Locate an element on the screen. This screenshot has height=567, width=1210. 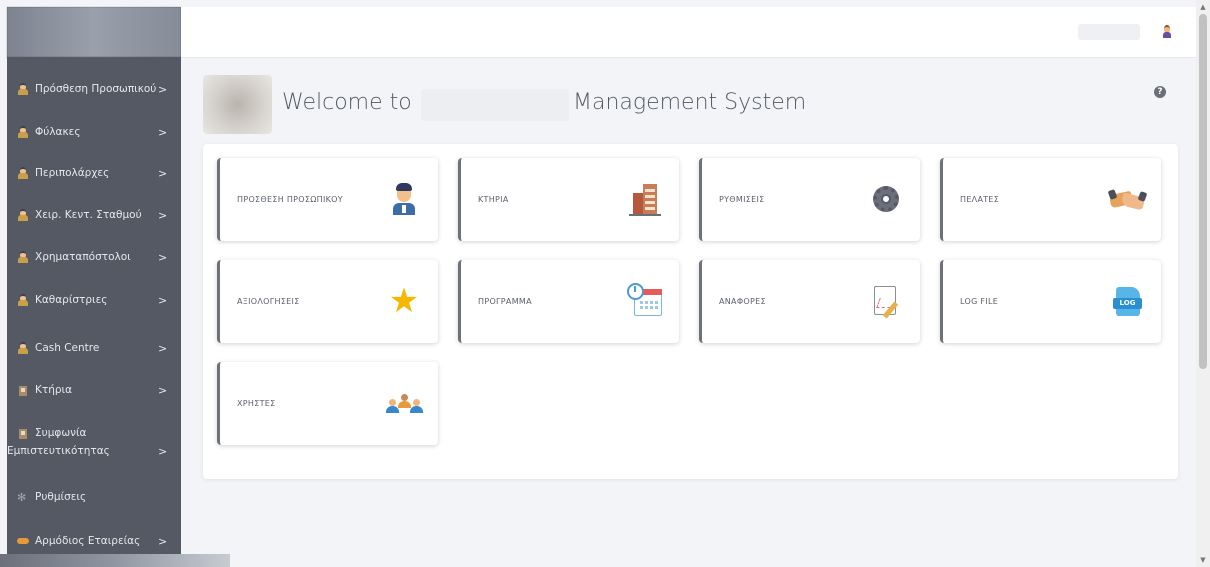
sidebar-item-buildings: Κτήρια > is located at coordinates (94, 390).